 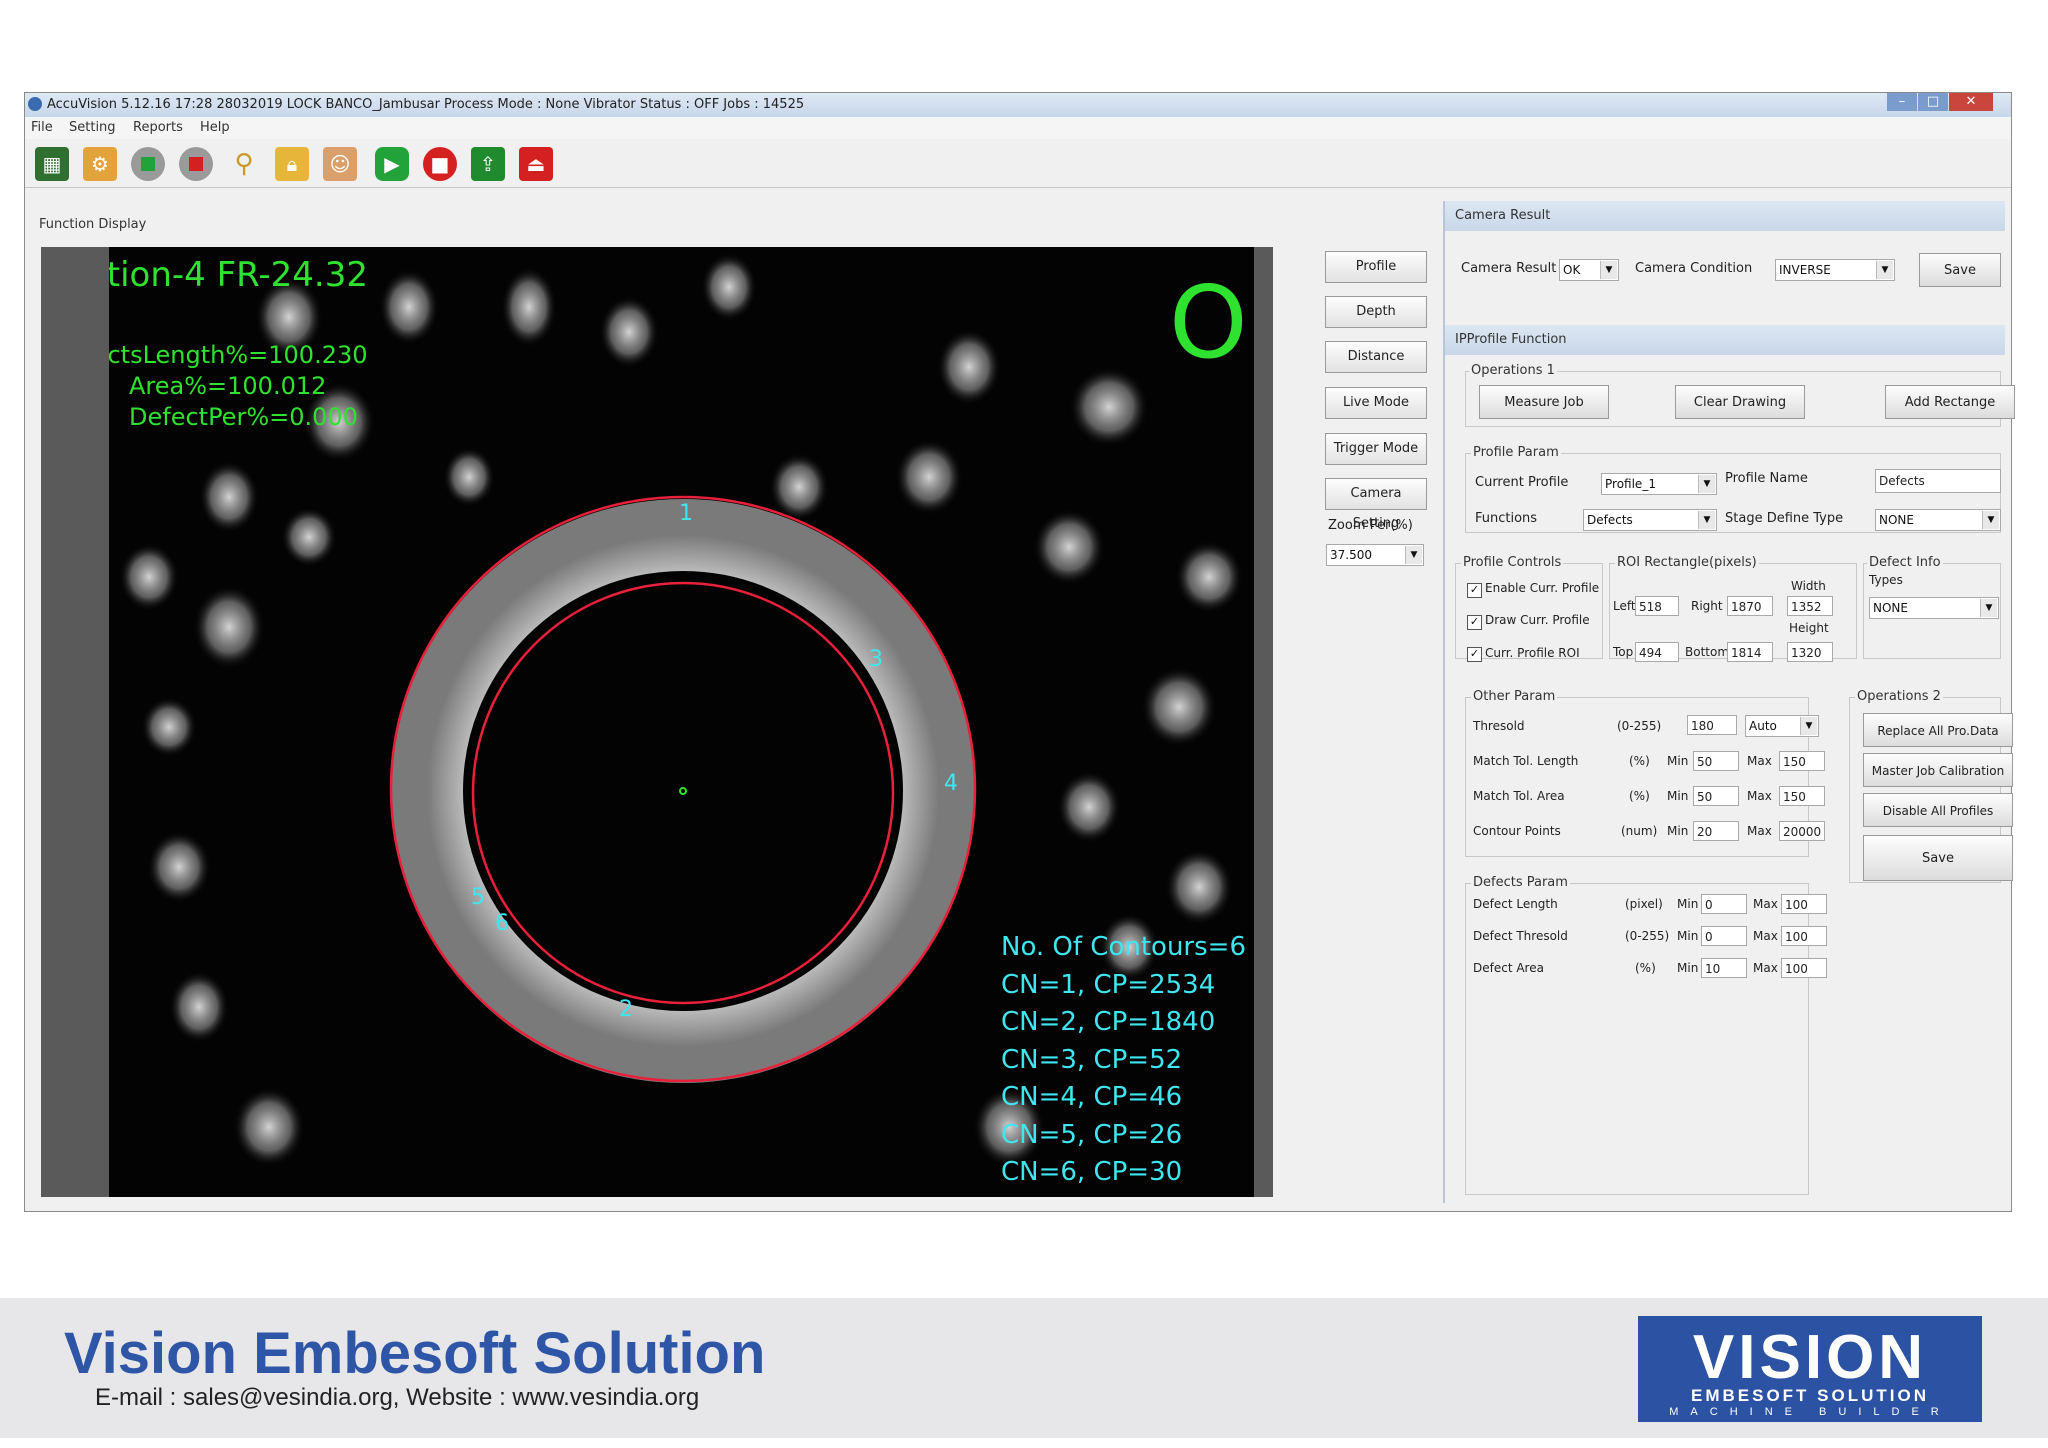 I want to click on camera-condition-select: INVERSE ▼, so click(x=1835, y=270).